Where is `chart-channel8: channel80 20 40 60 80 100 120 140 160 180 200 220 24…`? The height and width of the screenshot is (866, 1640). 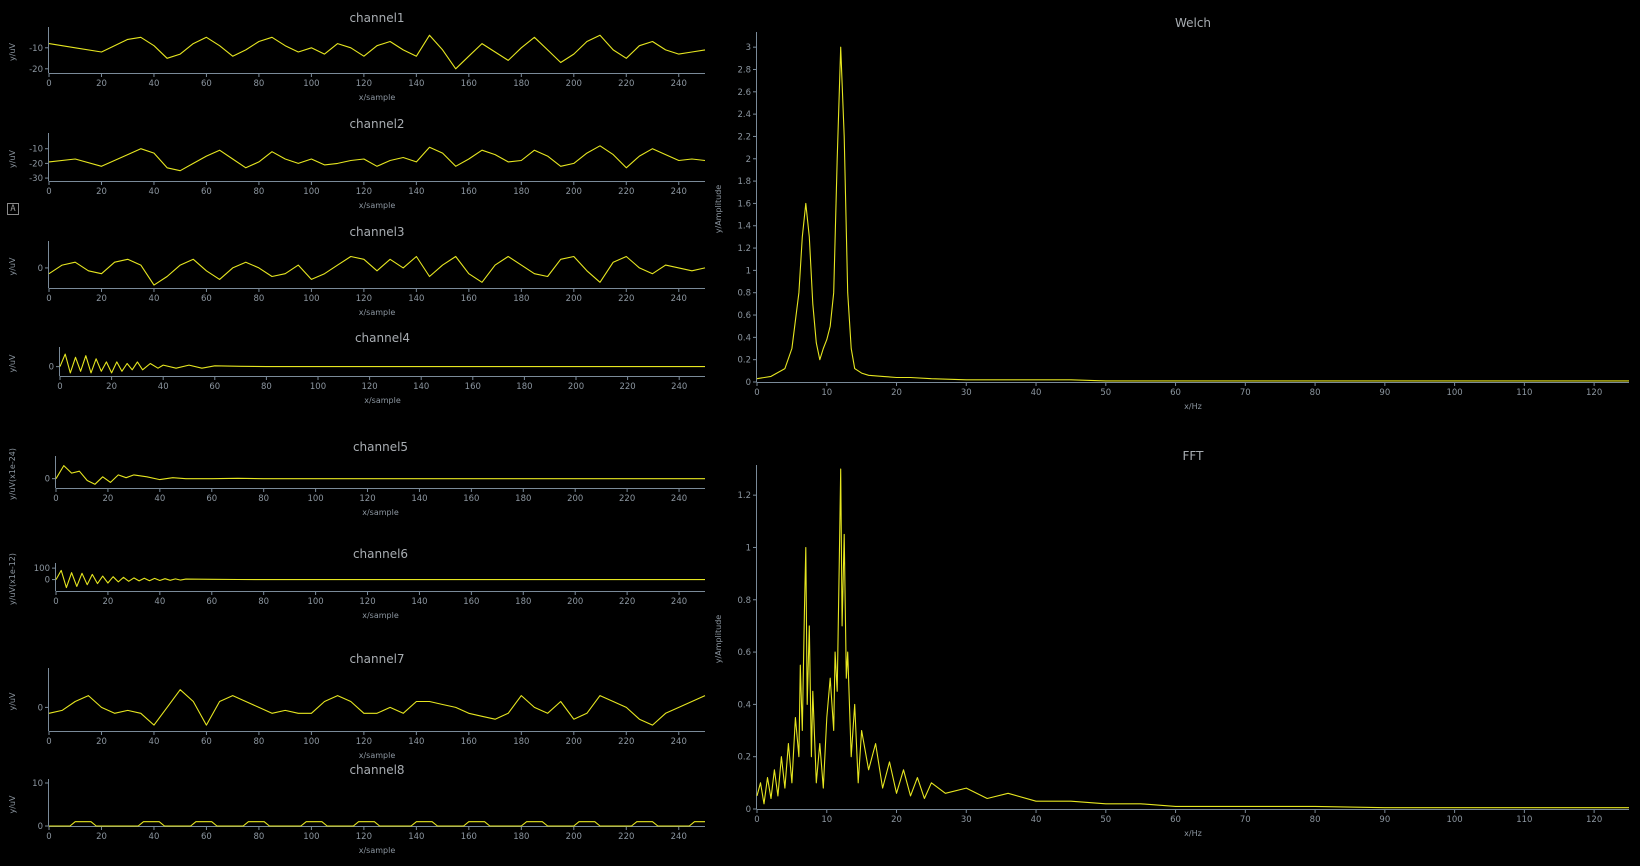
chart-channel8: channel80 20 40 60 80 100 120 140 160 180 200 220 24… is located at coordinates (356, 809).